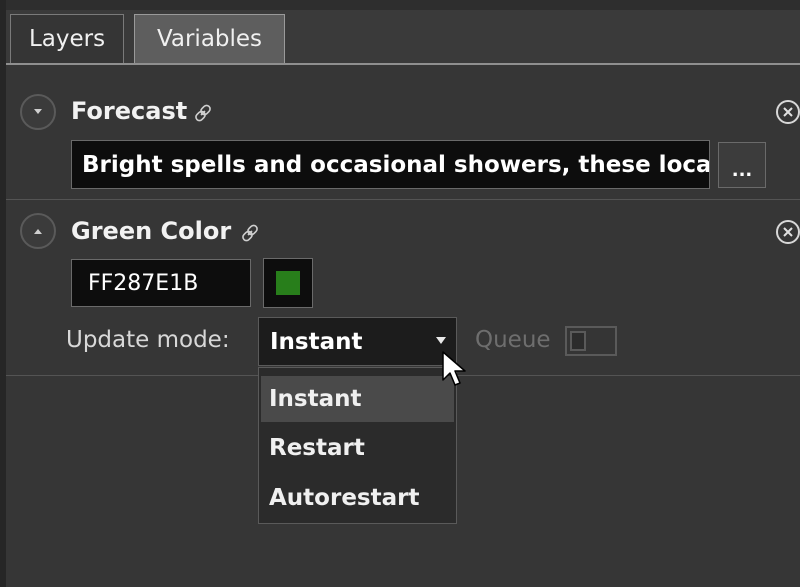 The image size is (800, 587). What do you see at coordinates (403, 199) in the screenshot?
I see `variable-divider` at bounding box center [403, 199].